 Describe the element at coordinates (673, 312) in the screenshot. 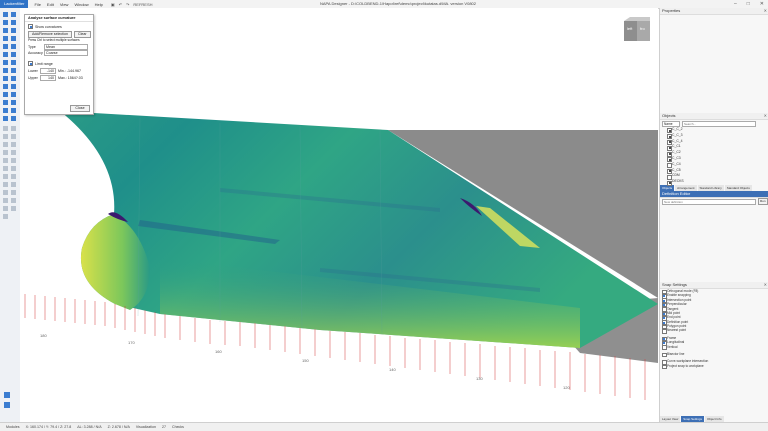

I see `snap-label: Mid point` at that location.